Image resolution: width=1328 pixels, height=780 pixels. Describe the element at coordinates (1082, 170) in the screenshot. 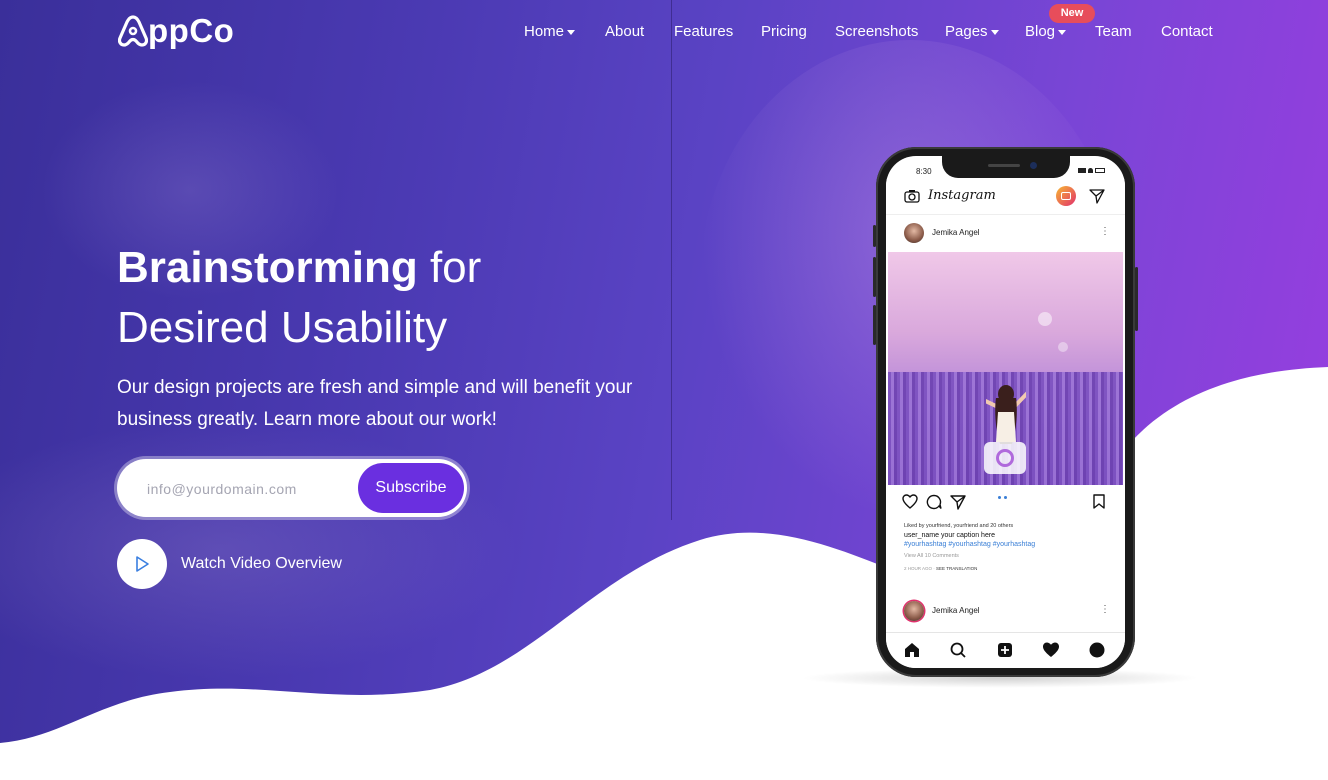

I see `signal-icon` at that location.